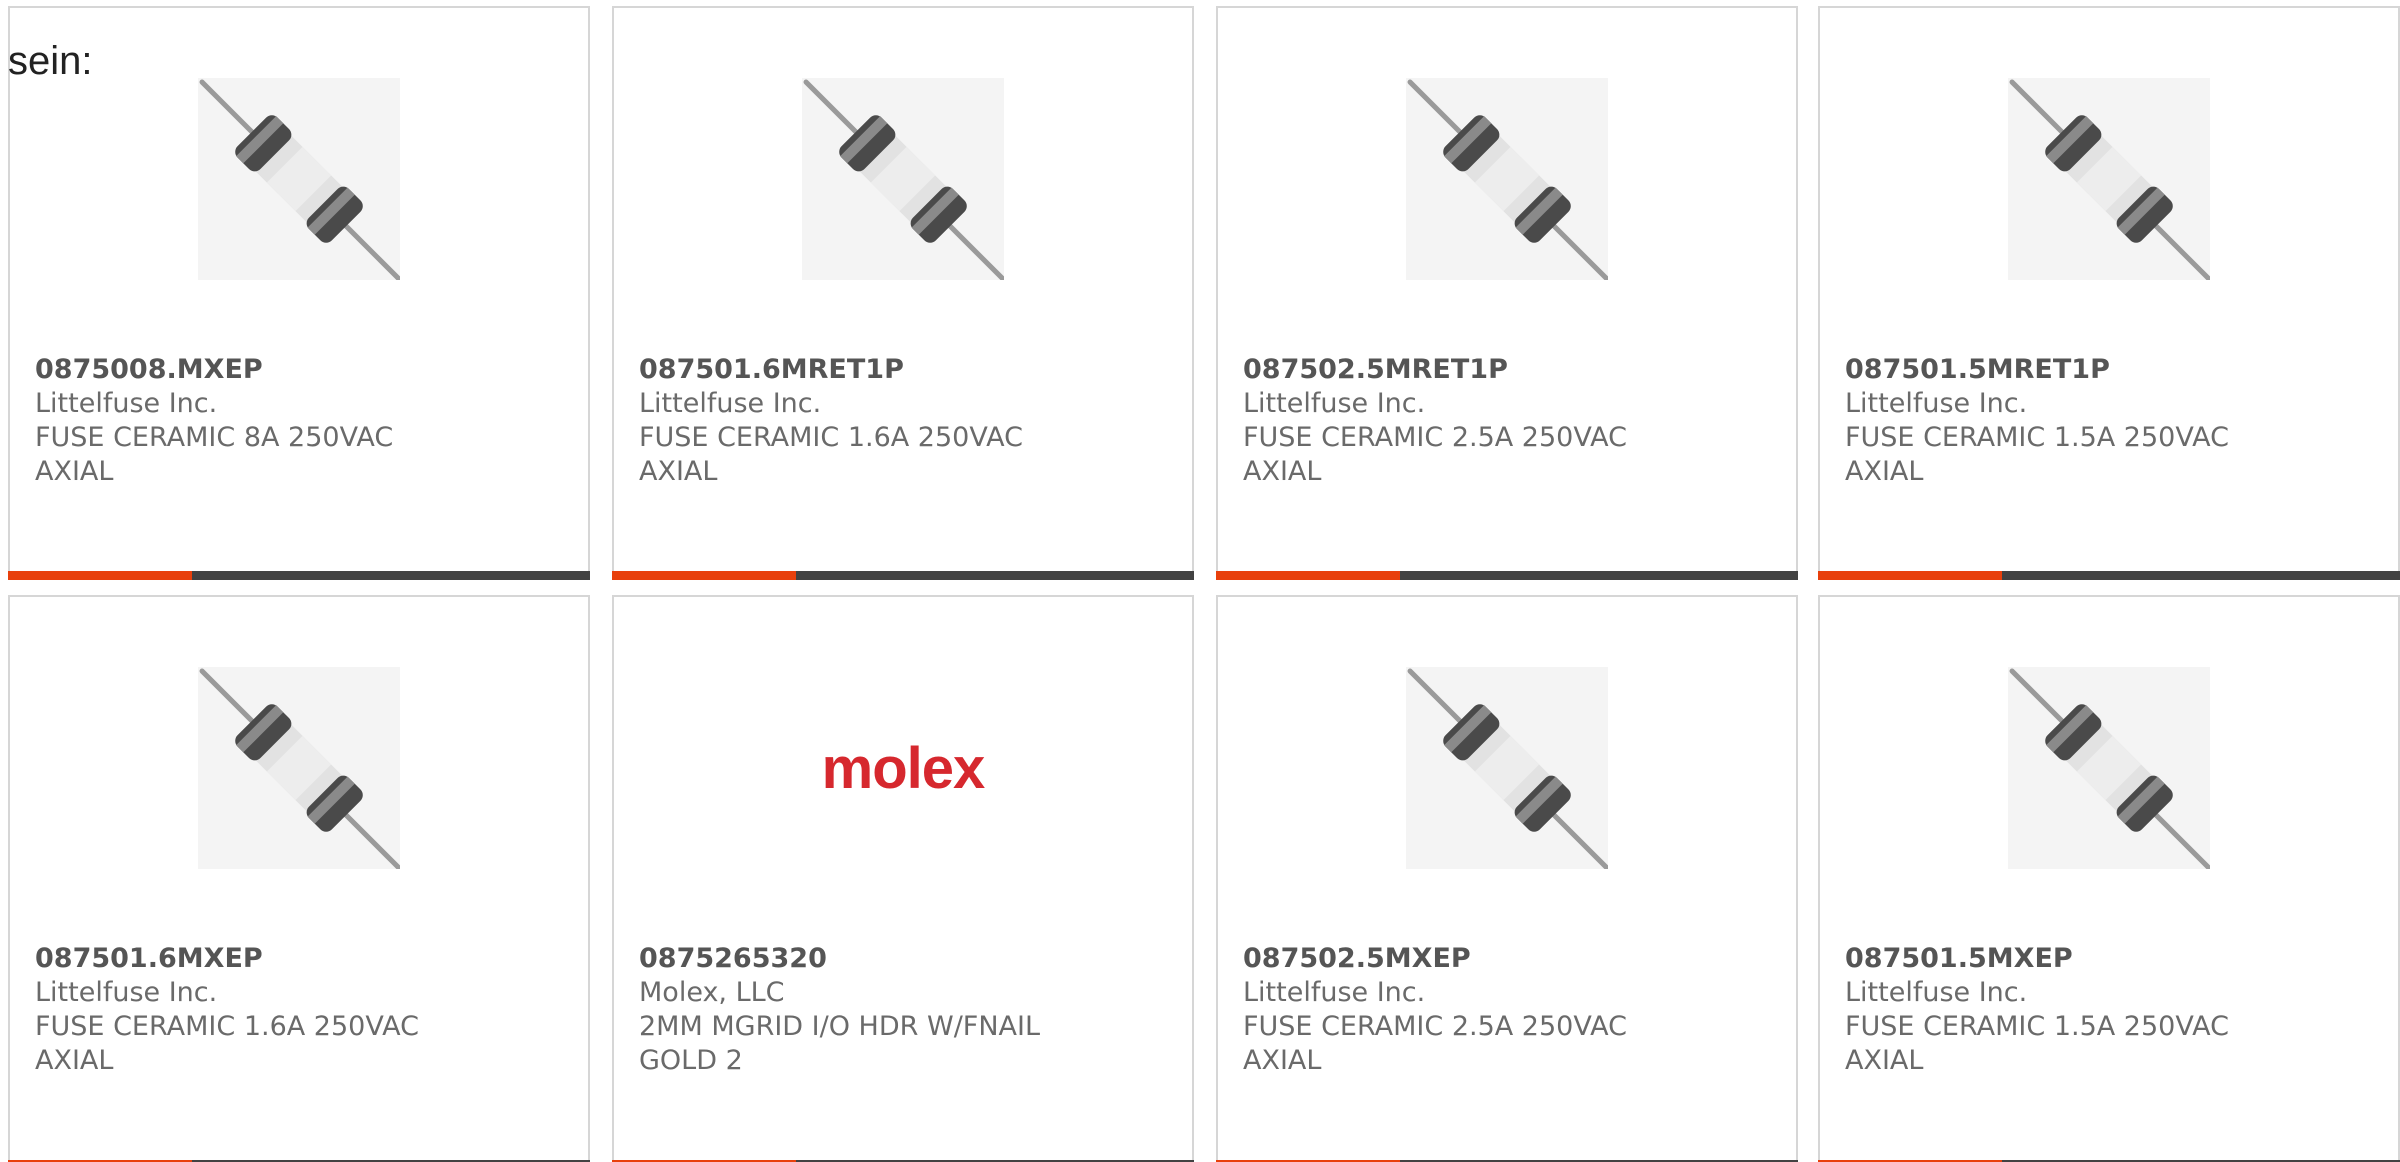 This screenshot has width=2400, height=1162. I want to click on intro-text: sein:, so click(50, 61).